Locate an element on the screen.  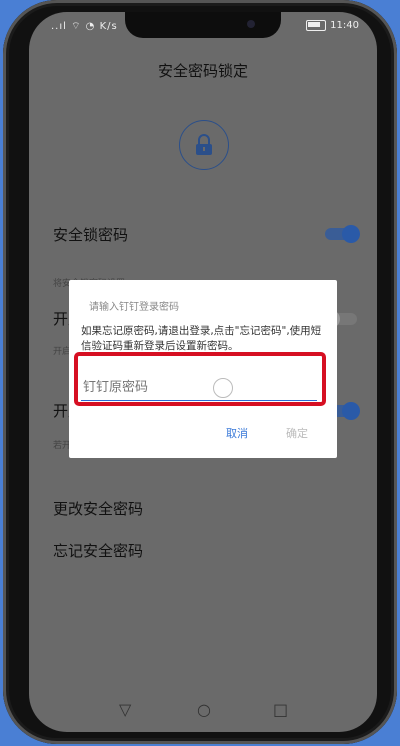
signal-status: ..ıl ⌔ ◔ K/s is located at coordinates (84, 26).